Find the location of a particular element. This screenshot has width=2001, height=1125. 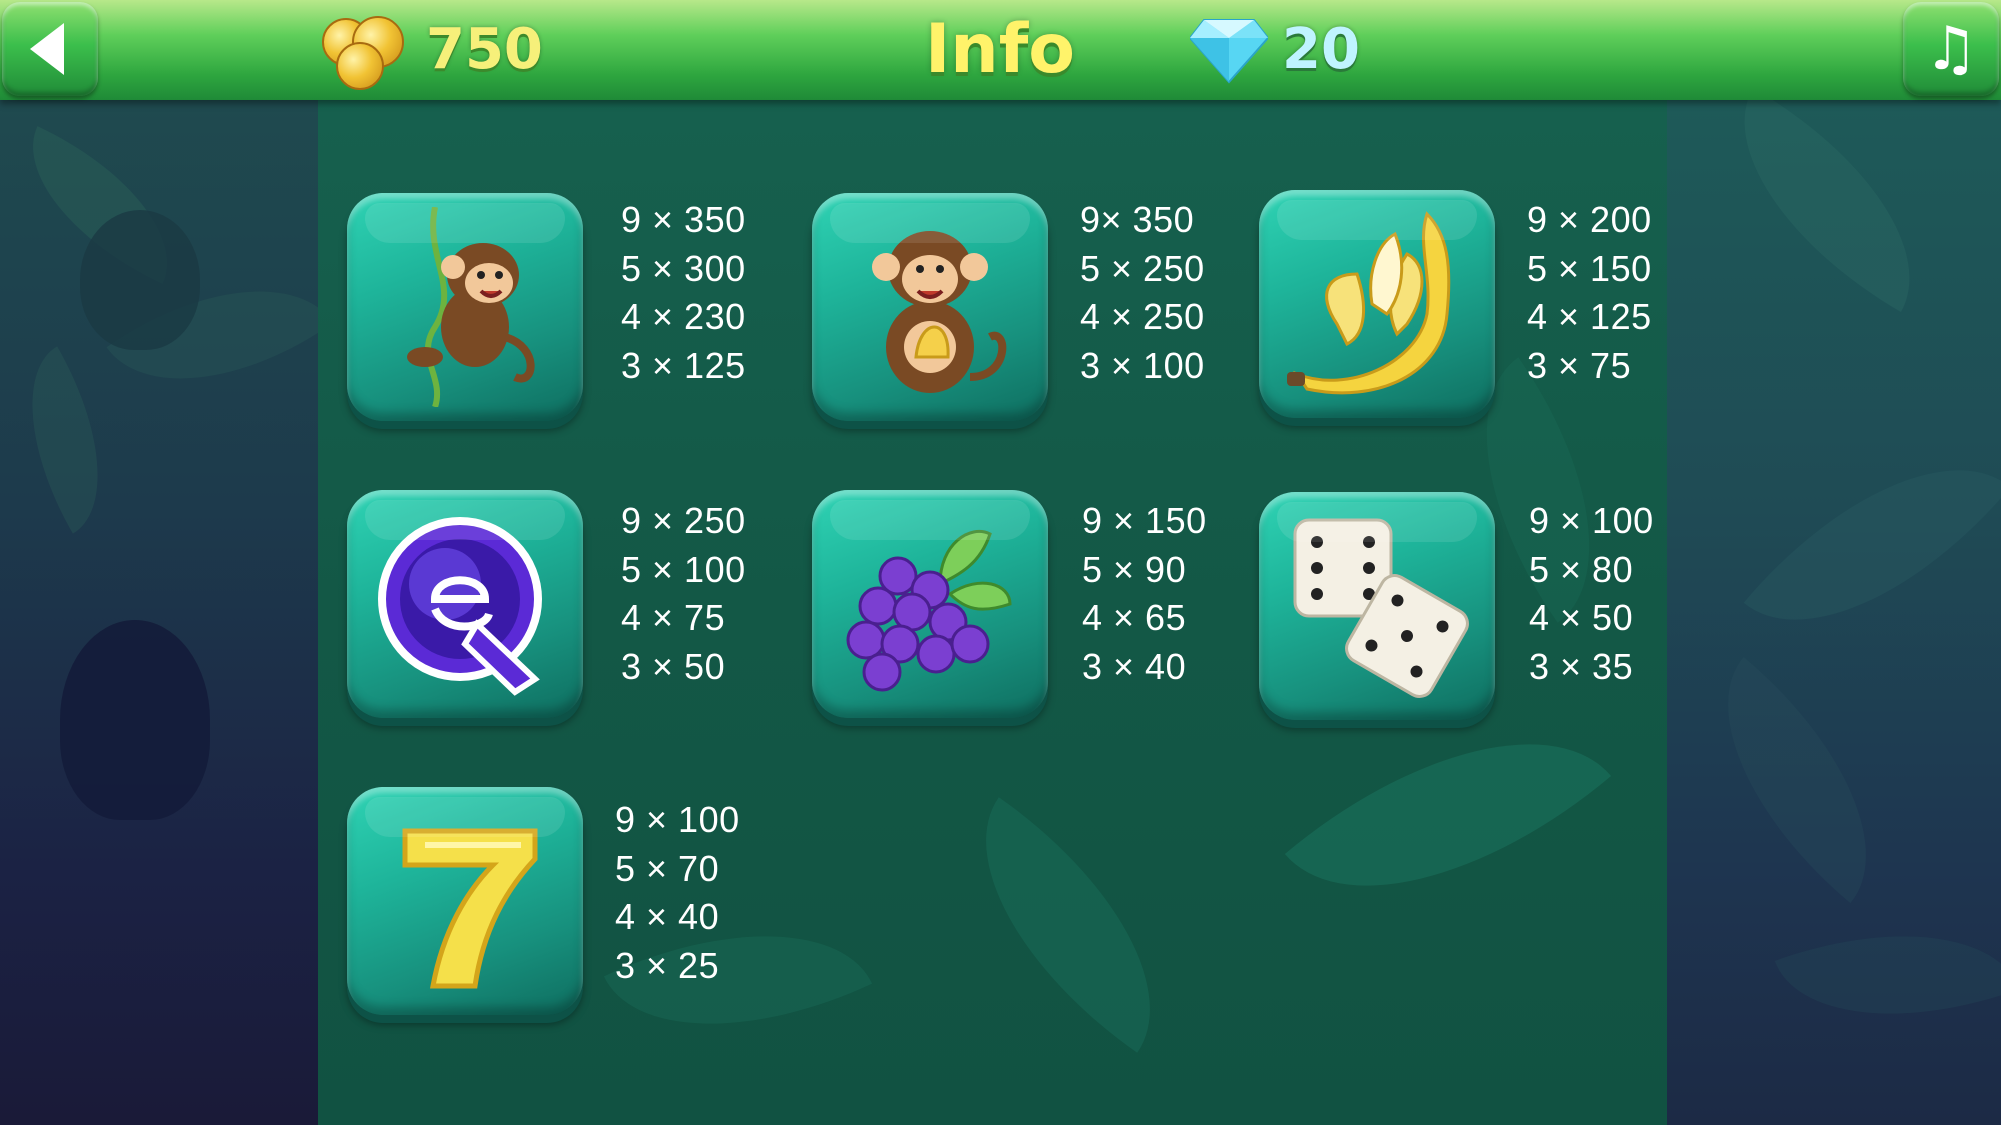

payout-line: 9 × 200 is located at coordinates (1589, 219).